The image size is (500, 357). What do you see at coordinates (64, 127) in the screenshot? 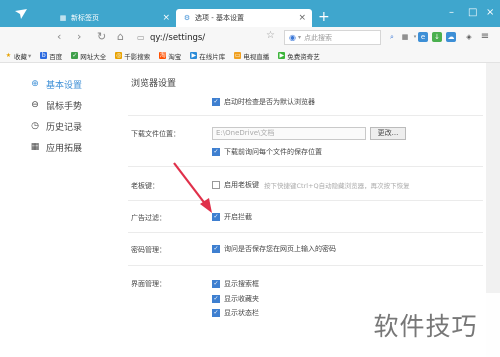
I see `sidebar-item-label: 历史记录` at bounding box center [64, 127].